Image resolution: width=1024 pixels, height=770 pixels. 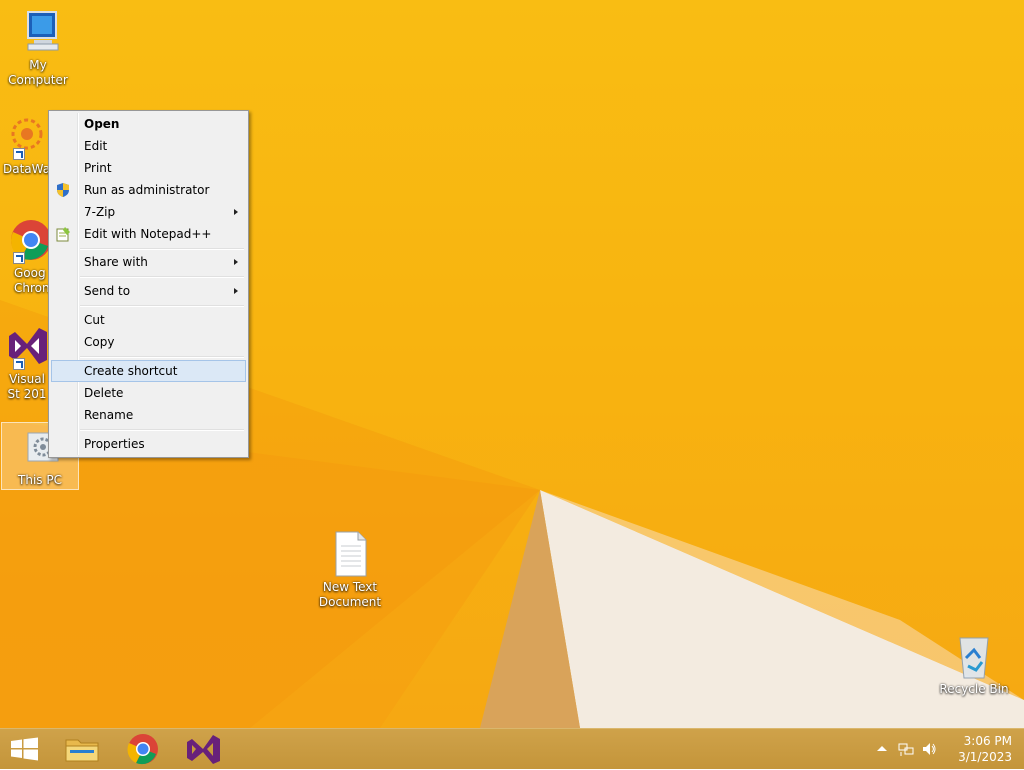 I want to click on menu-item-edit: Edit, so click(x=148, y=146).